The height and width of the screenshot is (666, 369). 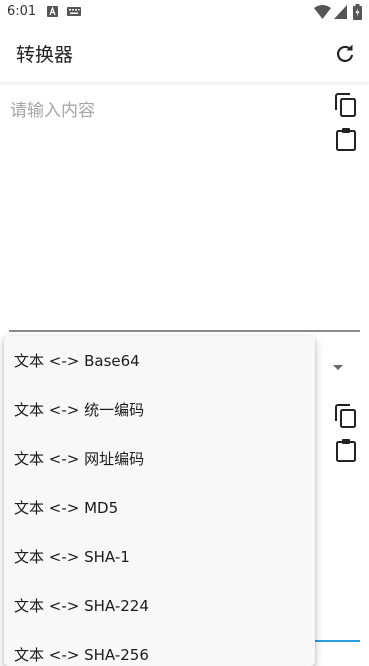 I want to click on menu-item-label: 文本 <-> Base64, so click(x=77, y=361).